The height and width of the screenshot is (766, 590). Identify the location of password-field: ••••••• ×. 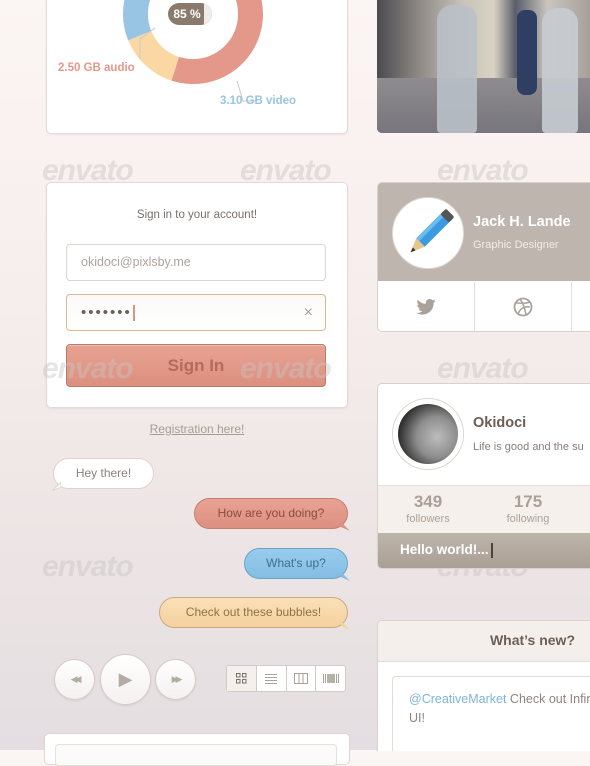
(196, 312).